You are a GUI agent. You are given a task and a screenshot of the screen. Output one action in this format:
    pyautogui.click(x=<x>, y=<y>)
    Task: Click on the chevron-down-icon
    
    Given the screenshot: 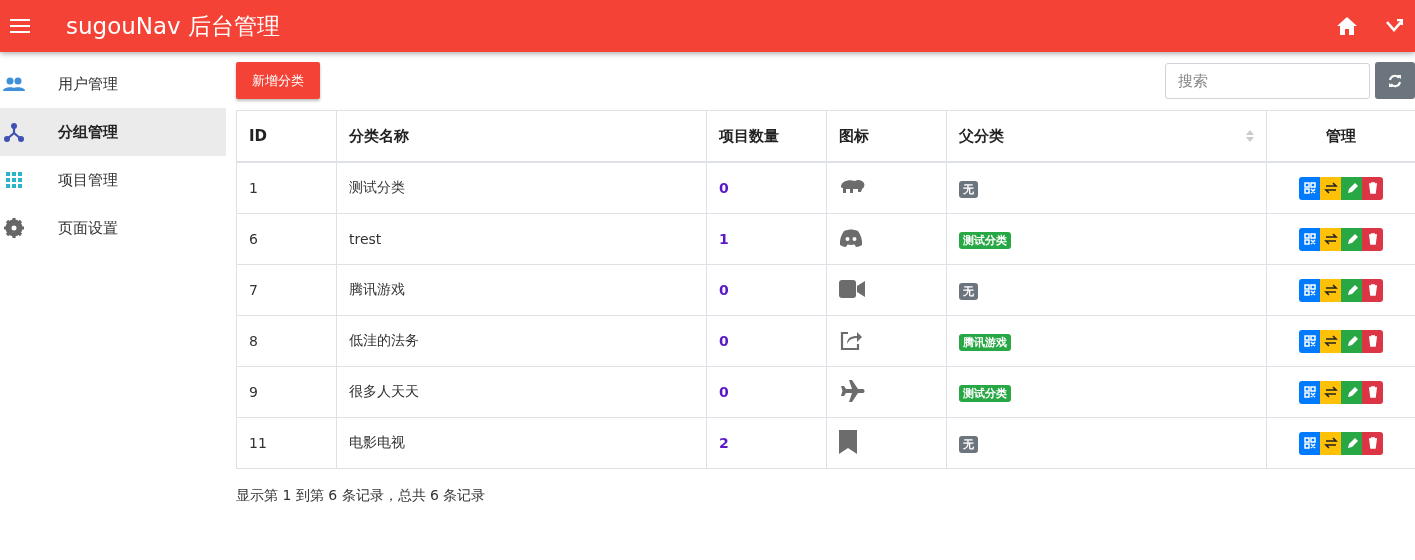 What is the action you would take?
    pyautogui.click(x=1394, y=26)
    